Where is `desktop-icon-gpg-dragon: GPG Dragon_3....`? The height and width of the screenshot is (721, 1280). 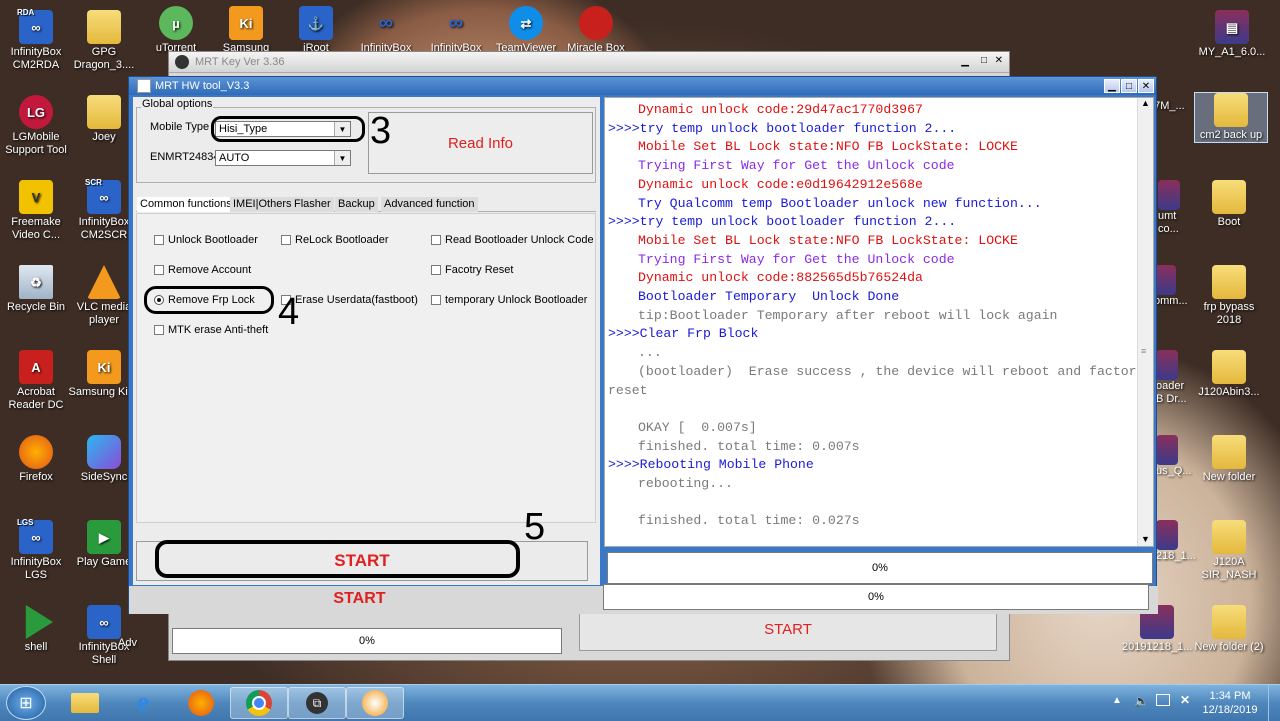
desktop-icon-gpg-dragon: GPG Dragon_3.... is located at coordinates (104, 41).